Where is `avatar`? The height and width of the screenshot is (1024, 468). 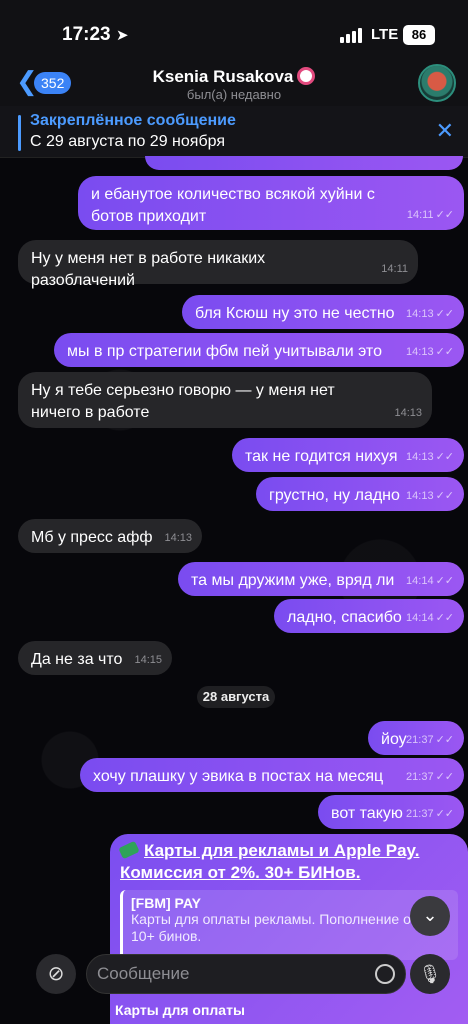 avatar is located at coordinates (437, 83).